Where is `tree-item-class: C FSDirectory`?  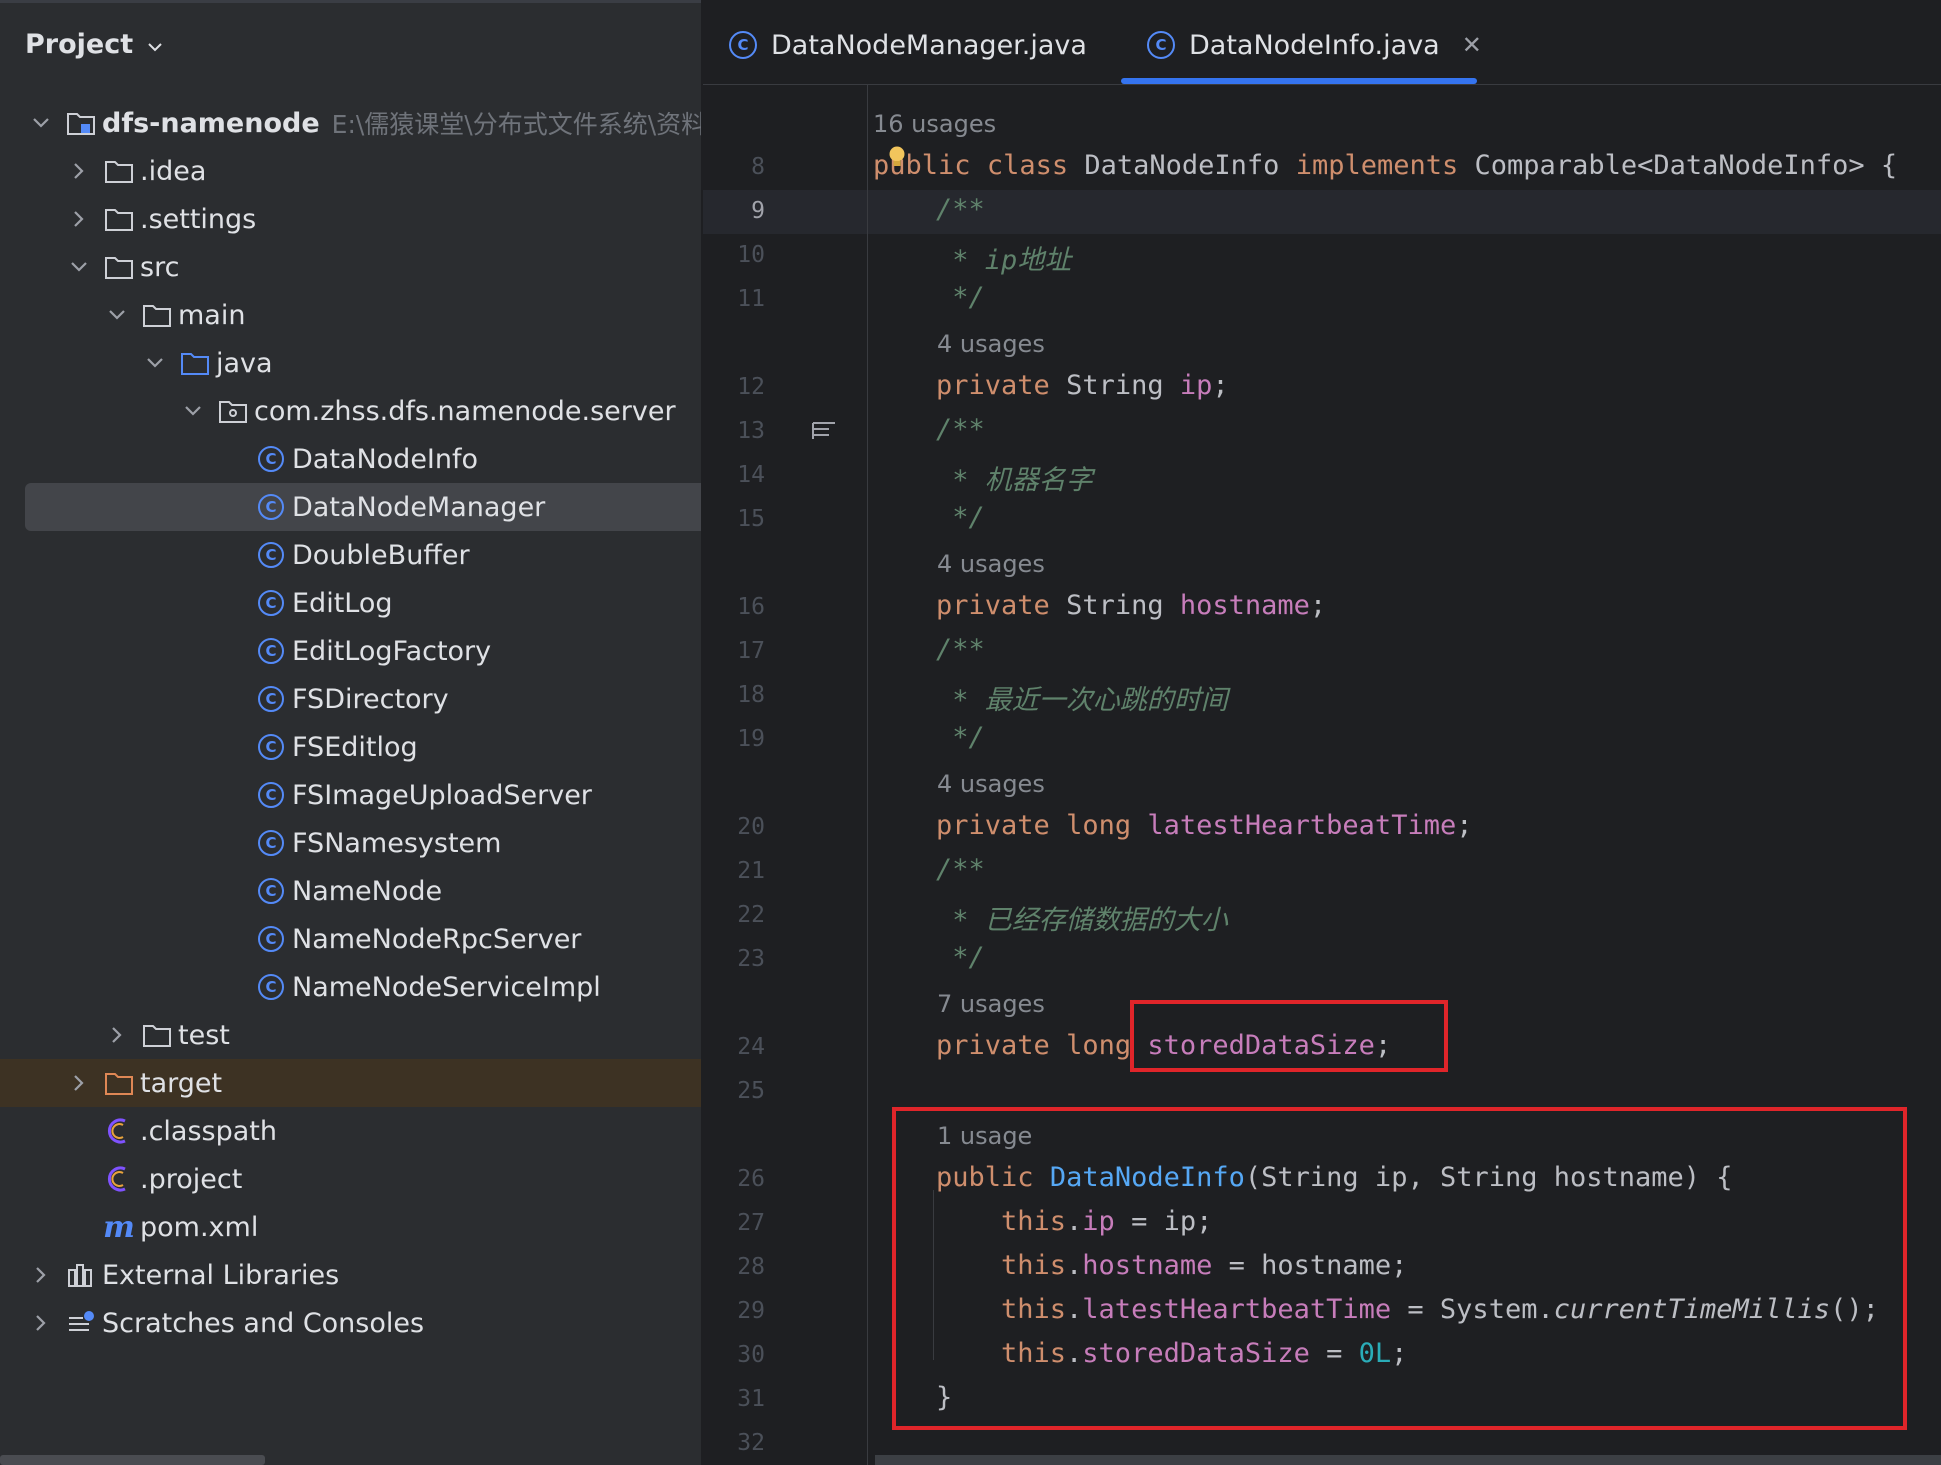 tree-item-class: C FSDirectory is located at coordinates (350, 699).